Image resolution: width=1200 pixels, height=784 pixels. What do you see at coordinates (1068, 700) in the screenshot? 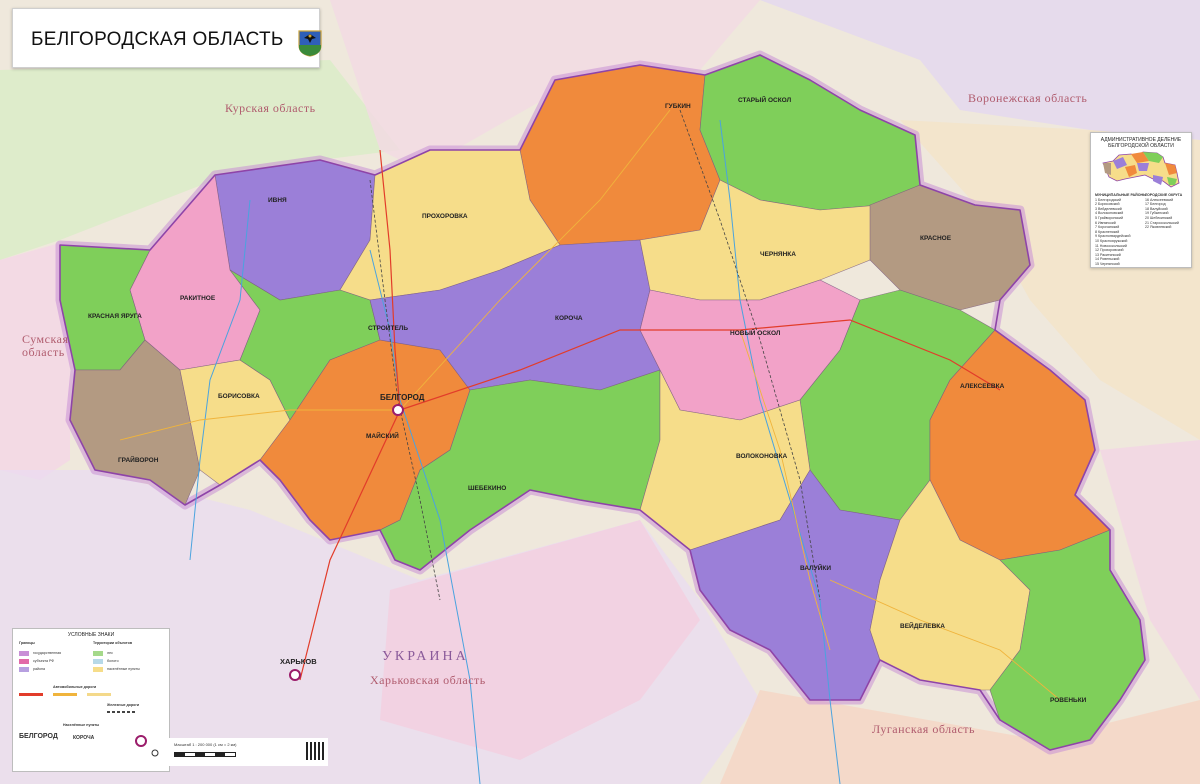
I see `city-rovenki: РОВЕНЬКИ` at bounding box center [1068, 700].